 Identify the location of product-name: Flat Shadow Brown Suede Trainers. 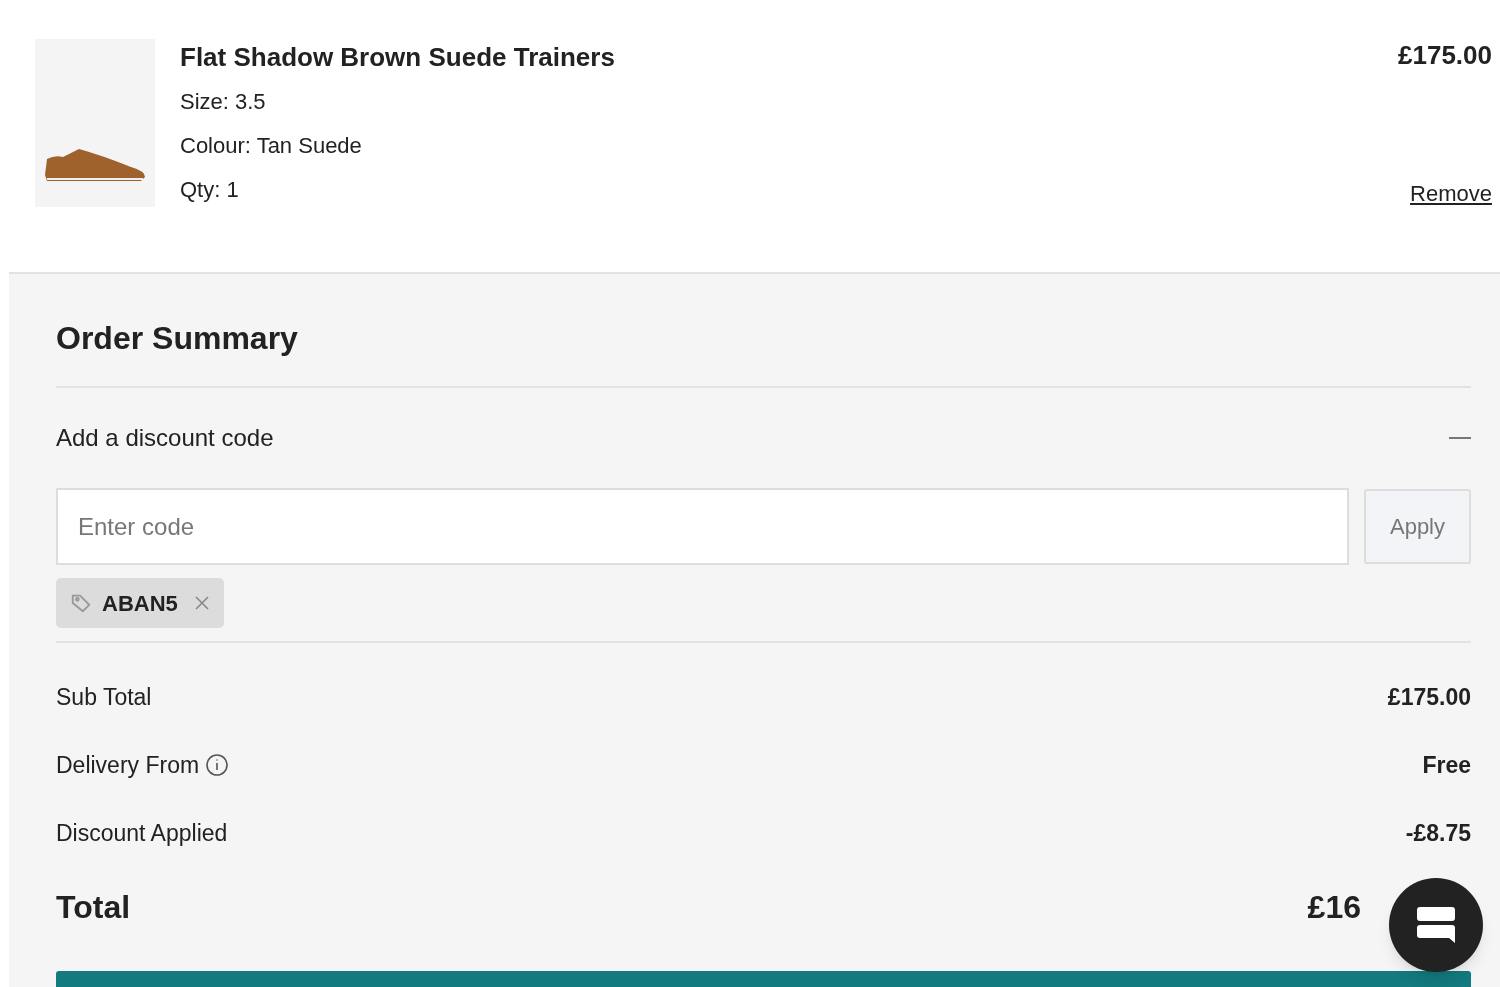
(398, 57).